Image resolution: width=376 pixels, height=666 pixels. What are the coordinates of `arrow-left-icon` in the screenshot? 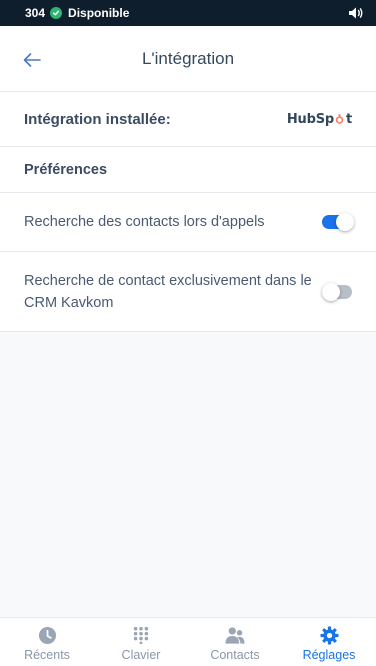 It's located at (32, 60).